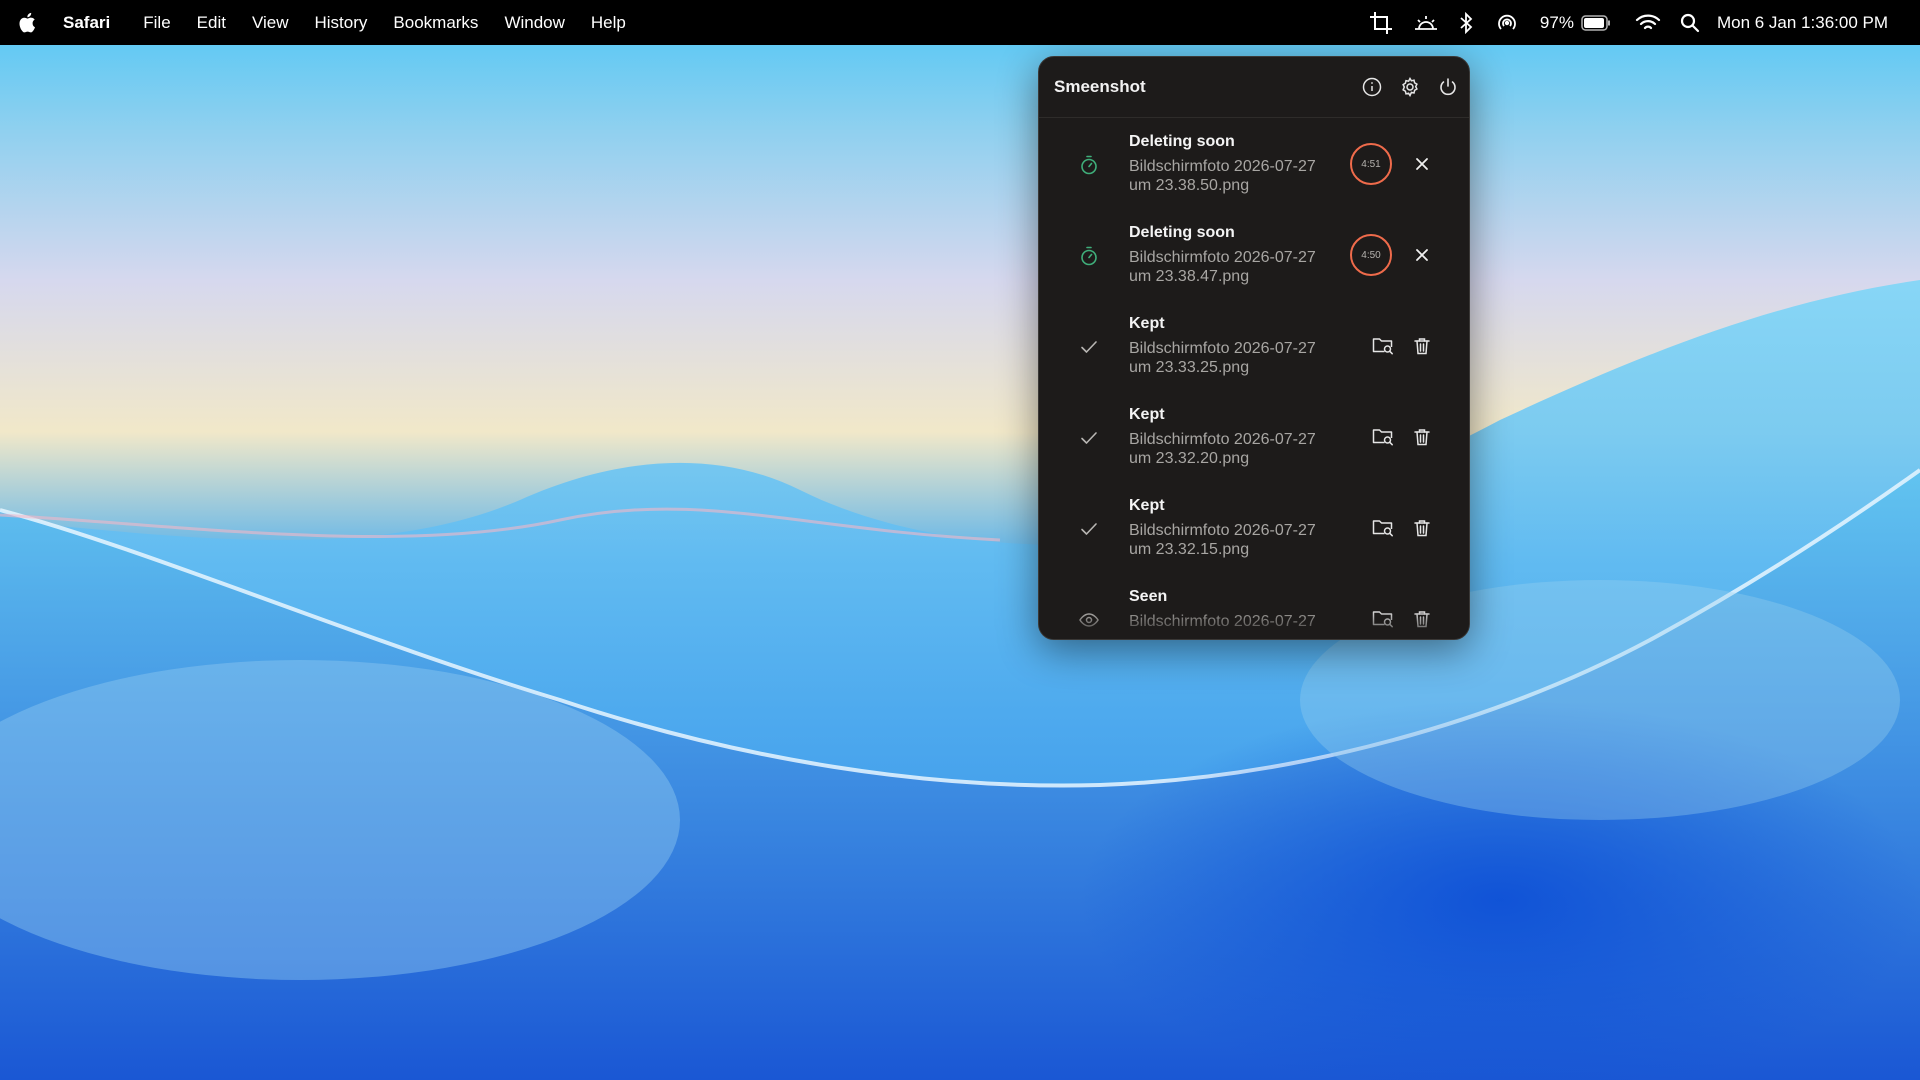  I want to click on airdrop-icon, so click(1507, 22).